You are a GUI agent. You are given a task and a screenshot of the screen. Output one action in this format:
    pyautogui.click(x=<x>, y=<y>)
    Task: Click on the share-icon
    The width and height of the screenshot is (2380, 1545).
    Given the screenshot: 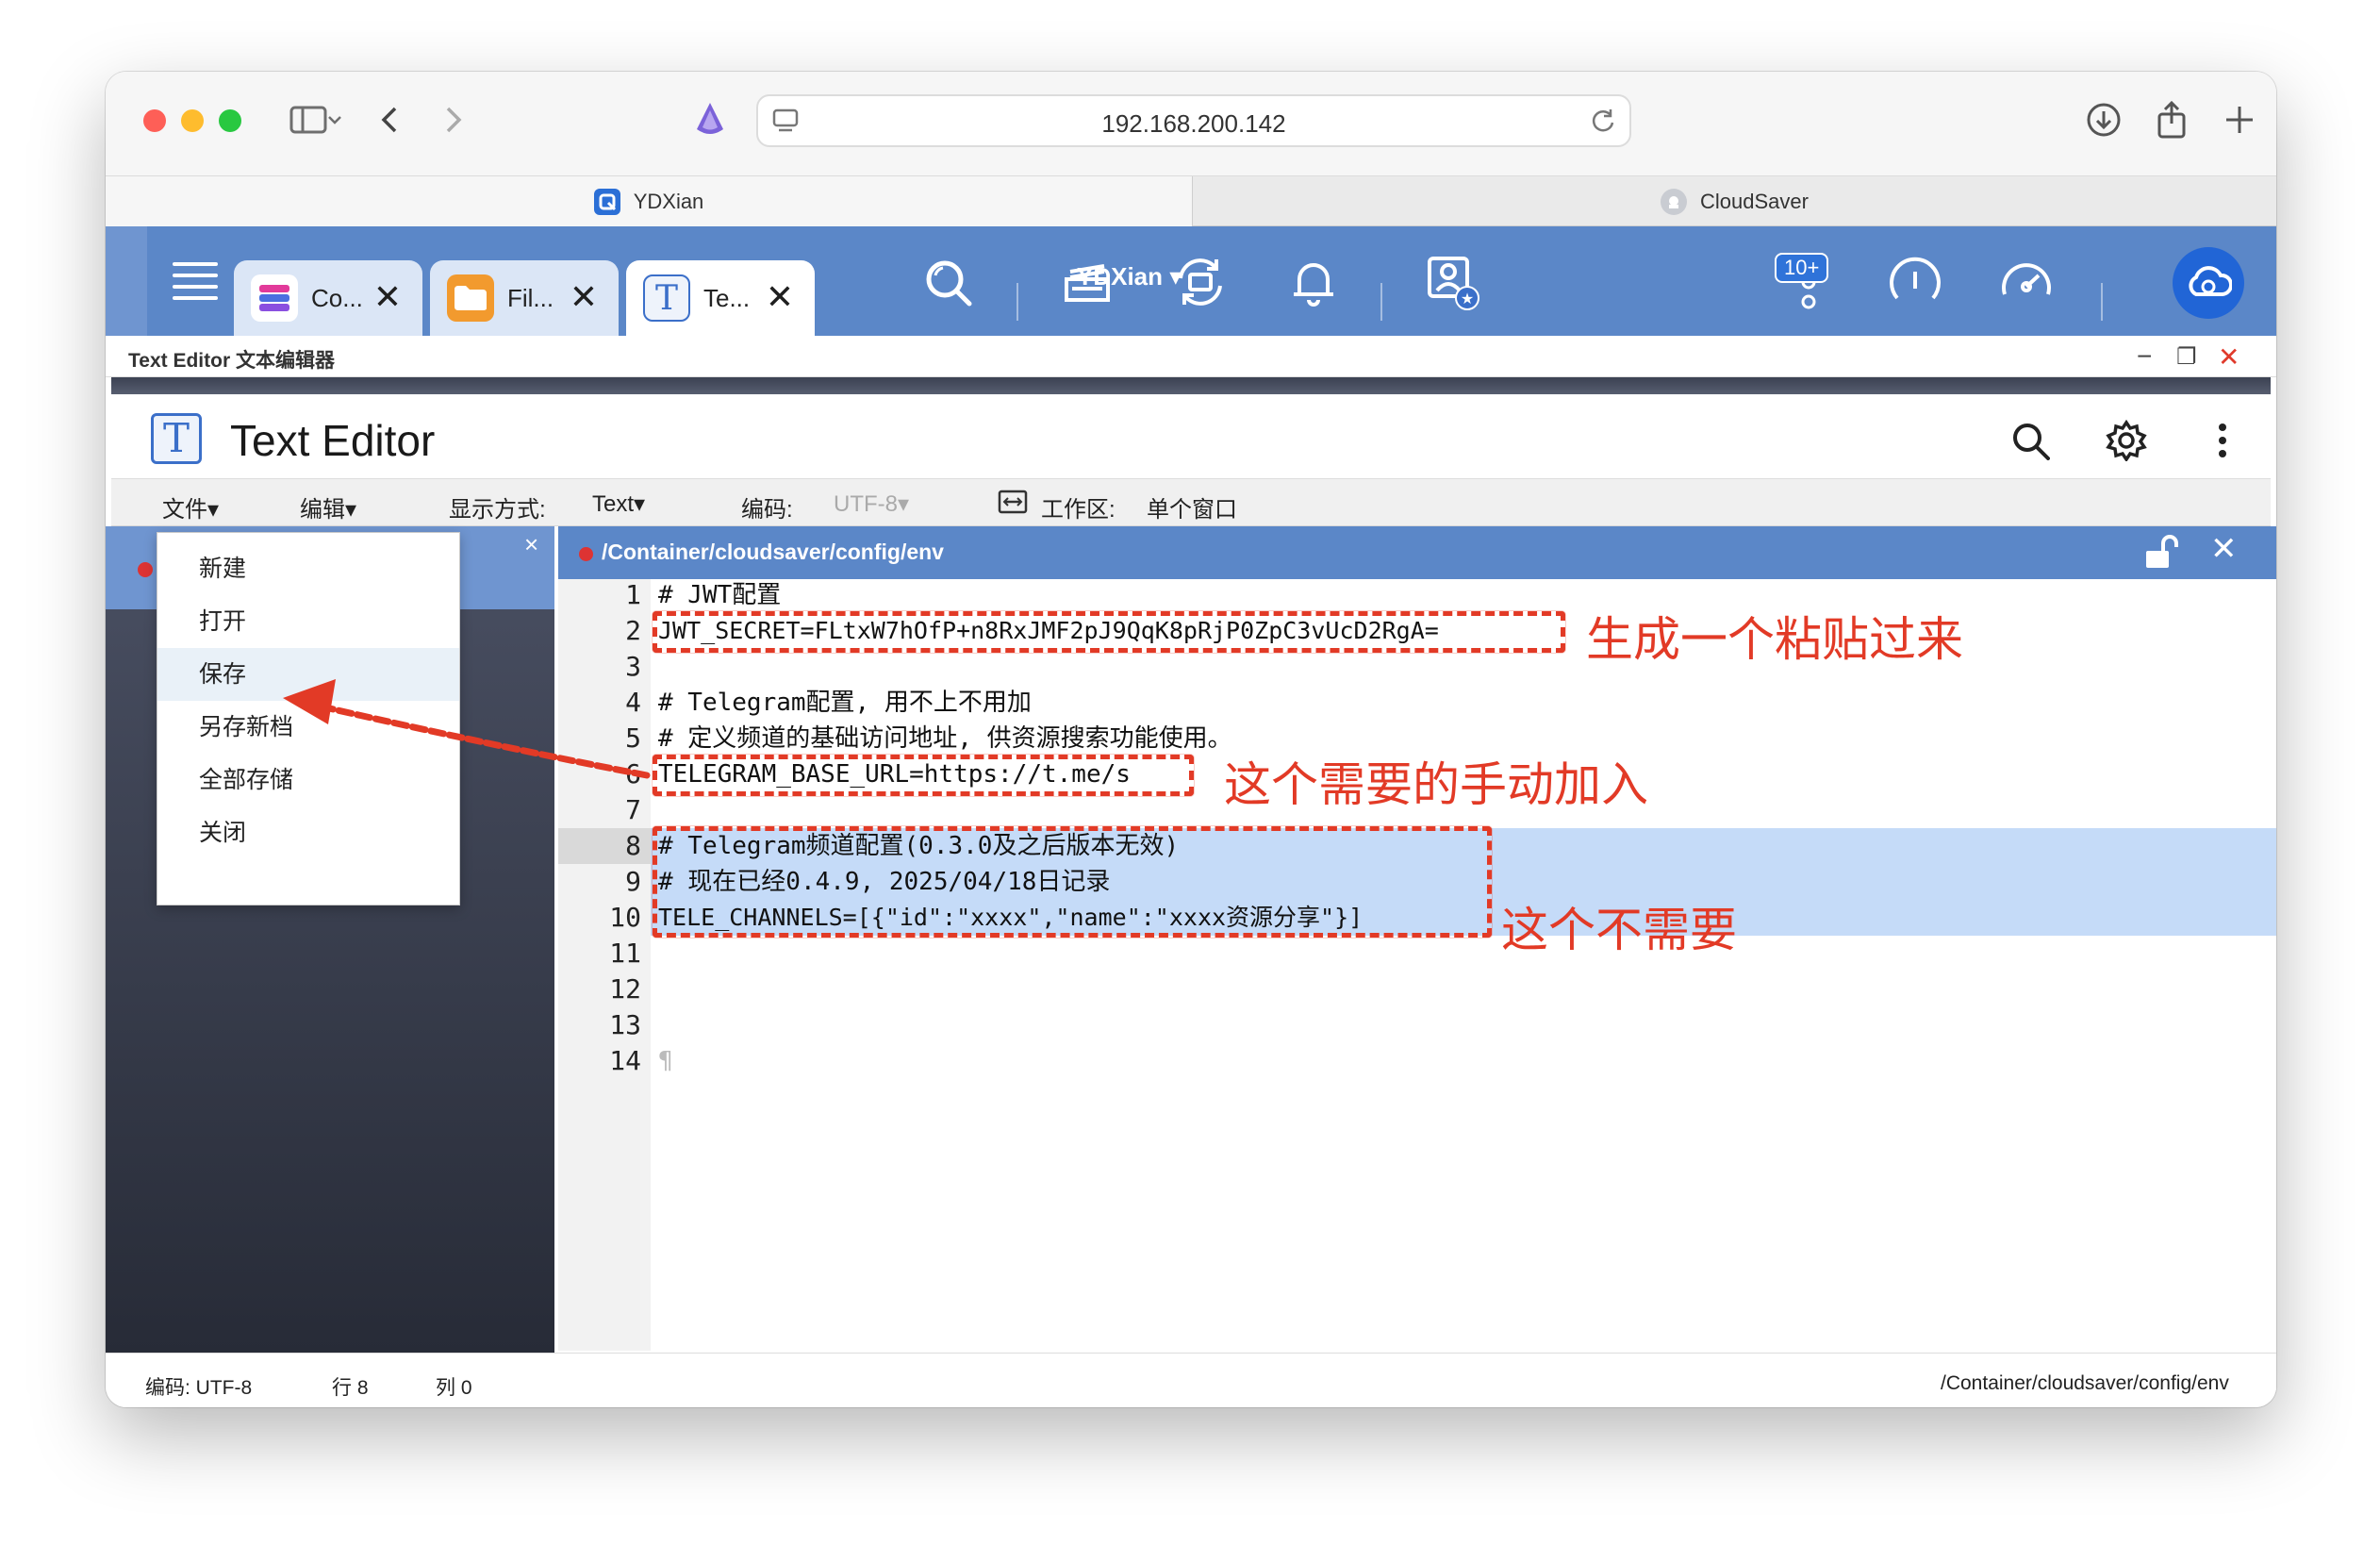 What is the action you would take?
    pyautogui.click(x=2171, y=120)
    